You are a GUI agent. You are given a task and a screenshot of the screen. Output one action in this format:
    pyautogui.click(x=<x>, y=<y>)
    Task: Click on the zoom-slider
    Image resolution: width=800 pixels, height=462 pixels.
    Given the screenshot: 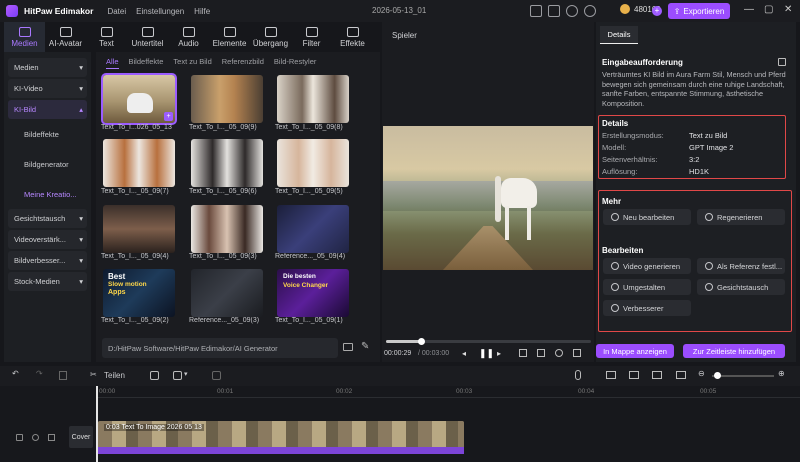 What is the action you would take?
    pyautogui.click(x=743, y=376)
    